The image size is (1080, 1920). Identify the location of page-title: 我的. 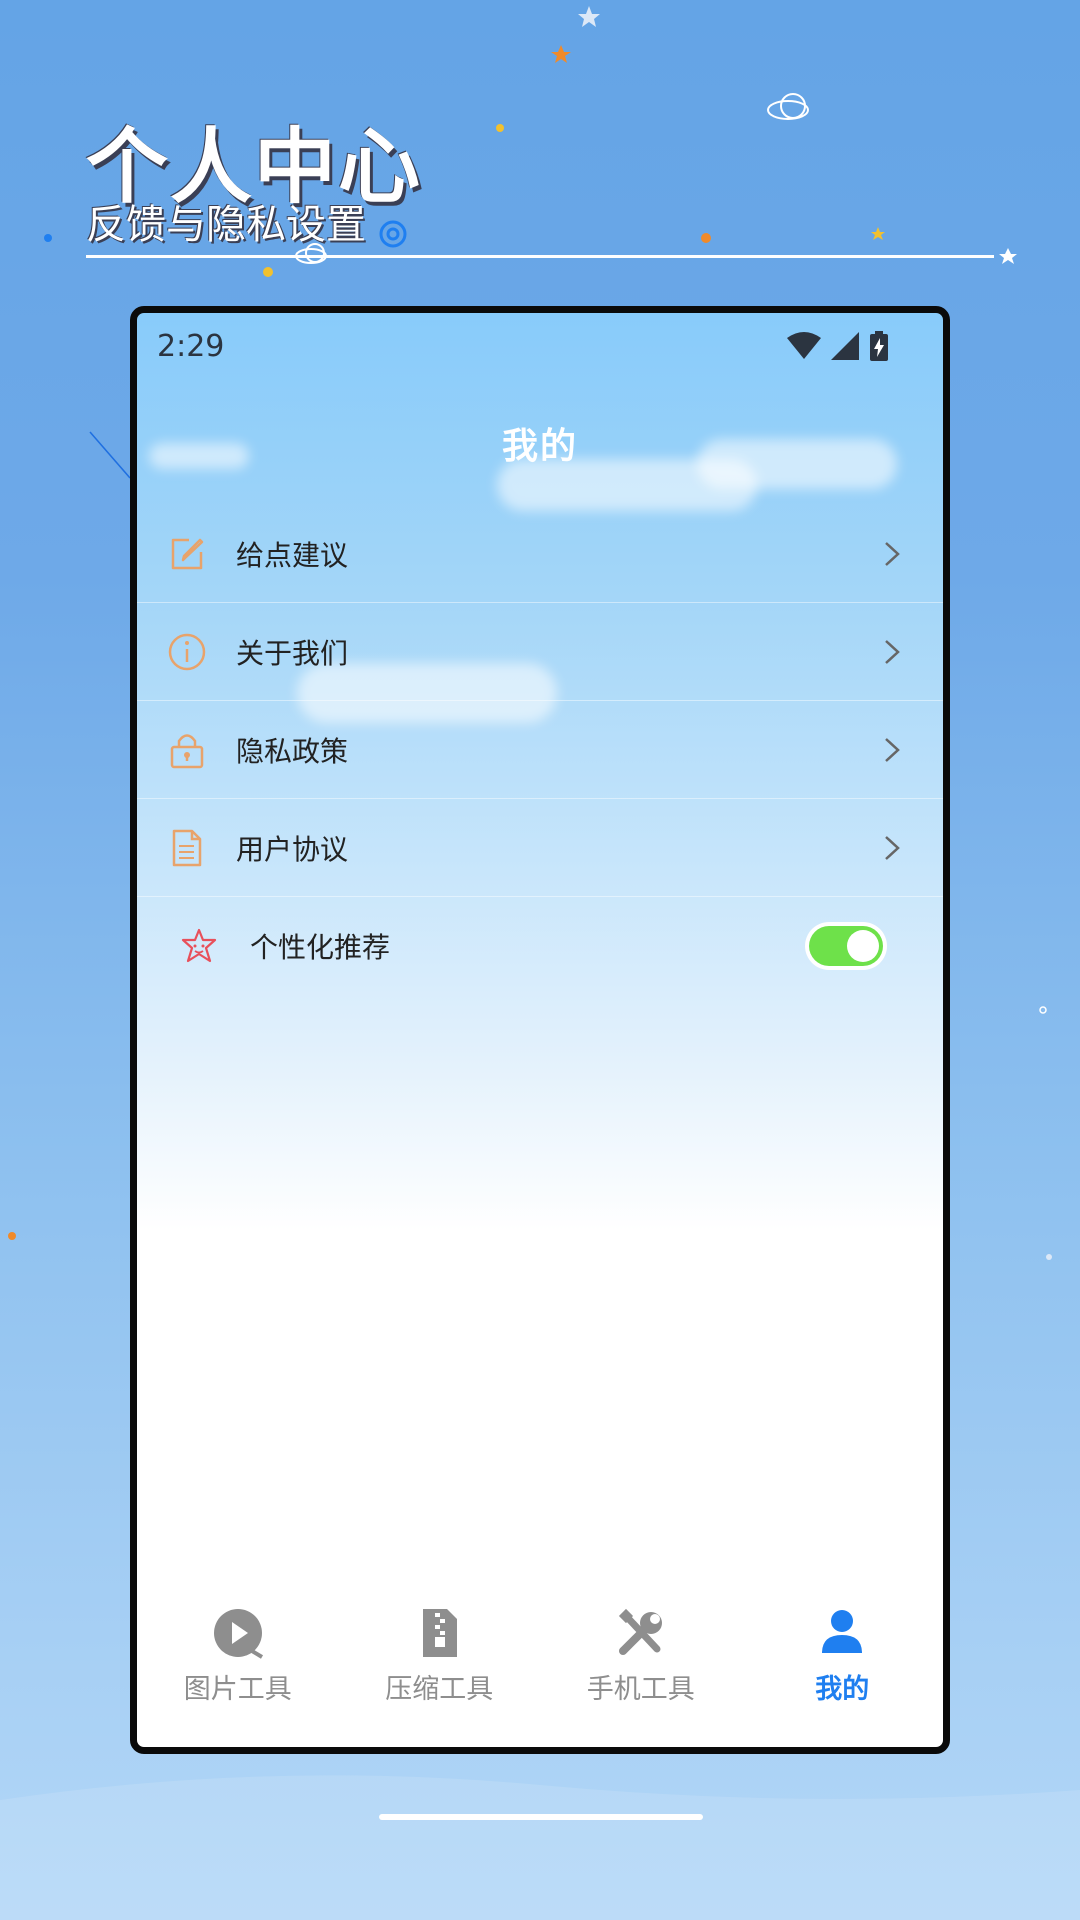
(539, 446).